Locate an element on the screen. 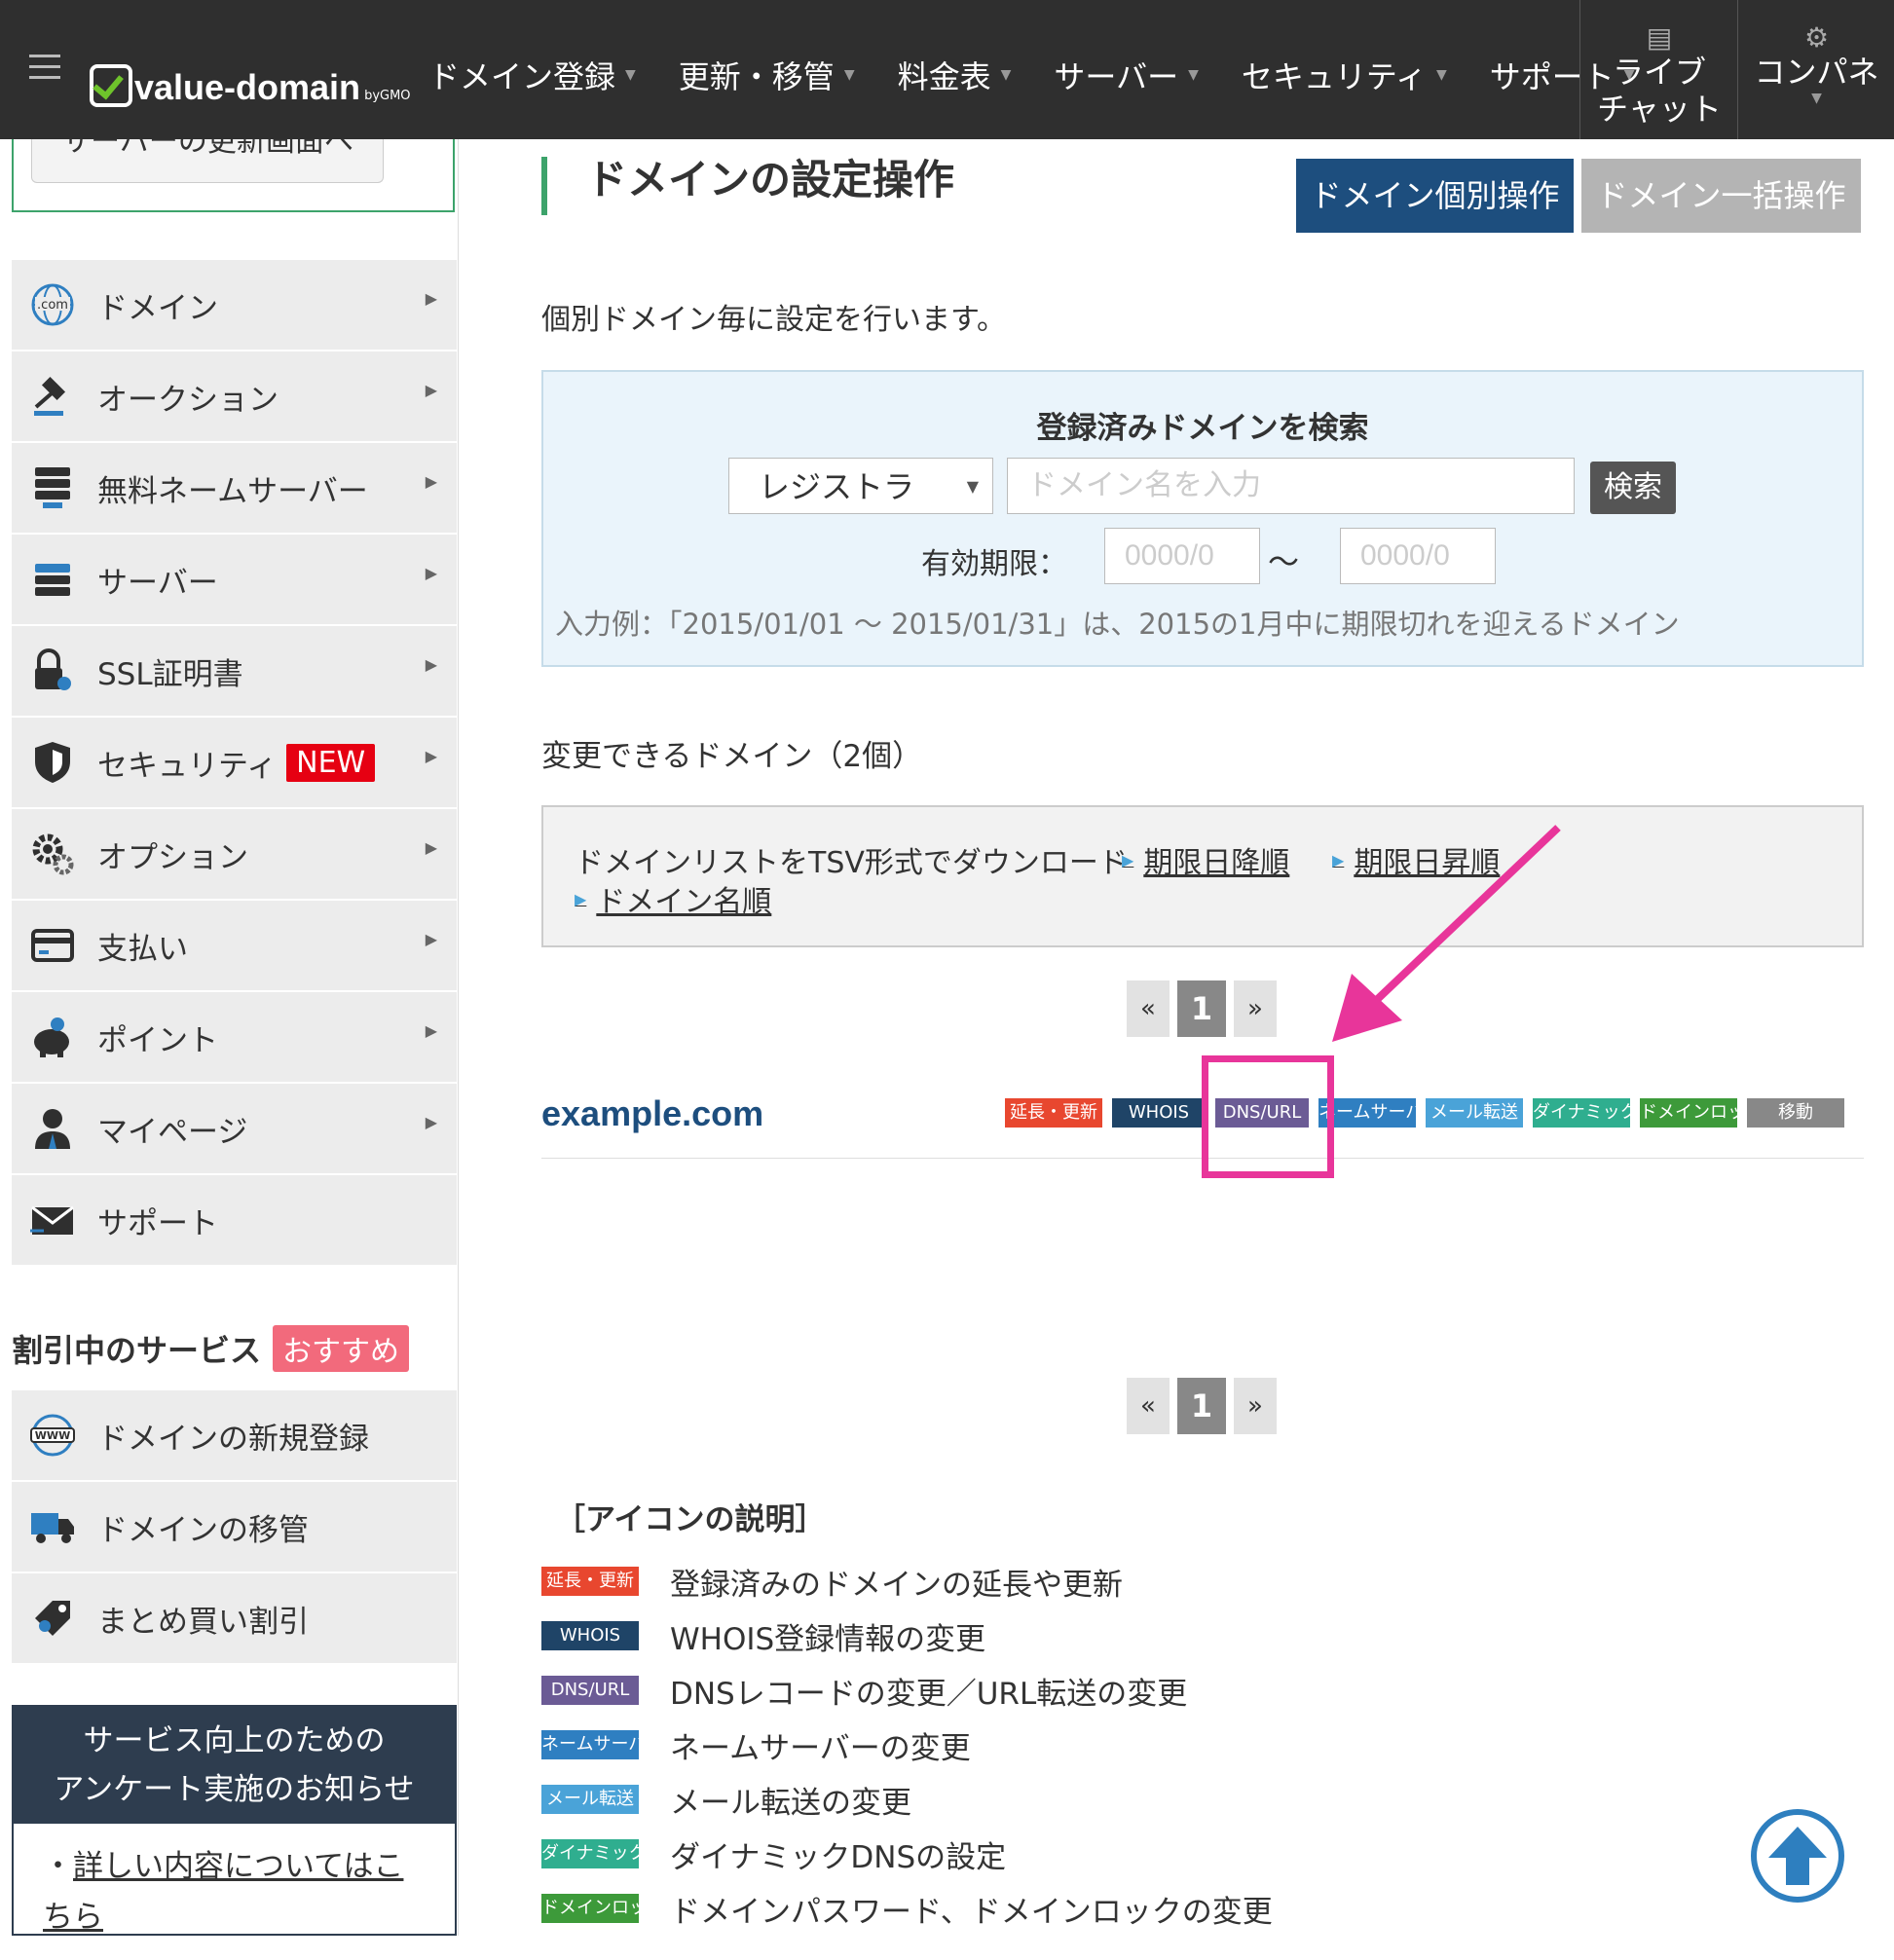 This screenshot has height=1960, width=1894. globe-com-icon: .com is located at coordinates (53, 304).